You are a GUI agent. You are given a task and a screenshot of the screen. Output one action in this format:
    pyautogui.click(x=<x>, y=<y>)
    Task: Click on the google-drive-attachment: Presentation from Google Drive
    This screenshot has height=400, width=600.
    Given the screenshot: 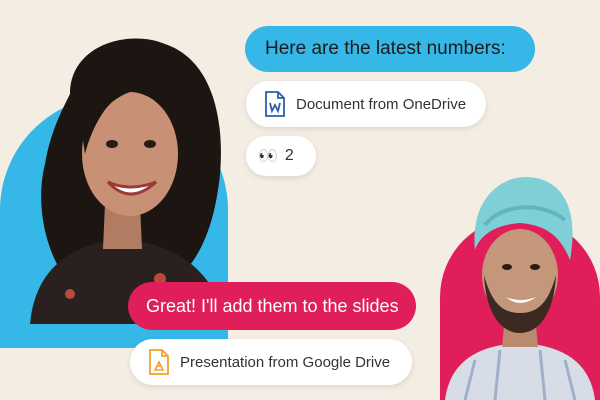 What is the action you would take?
    pyautogui.click(x=271, y=362)
    